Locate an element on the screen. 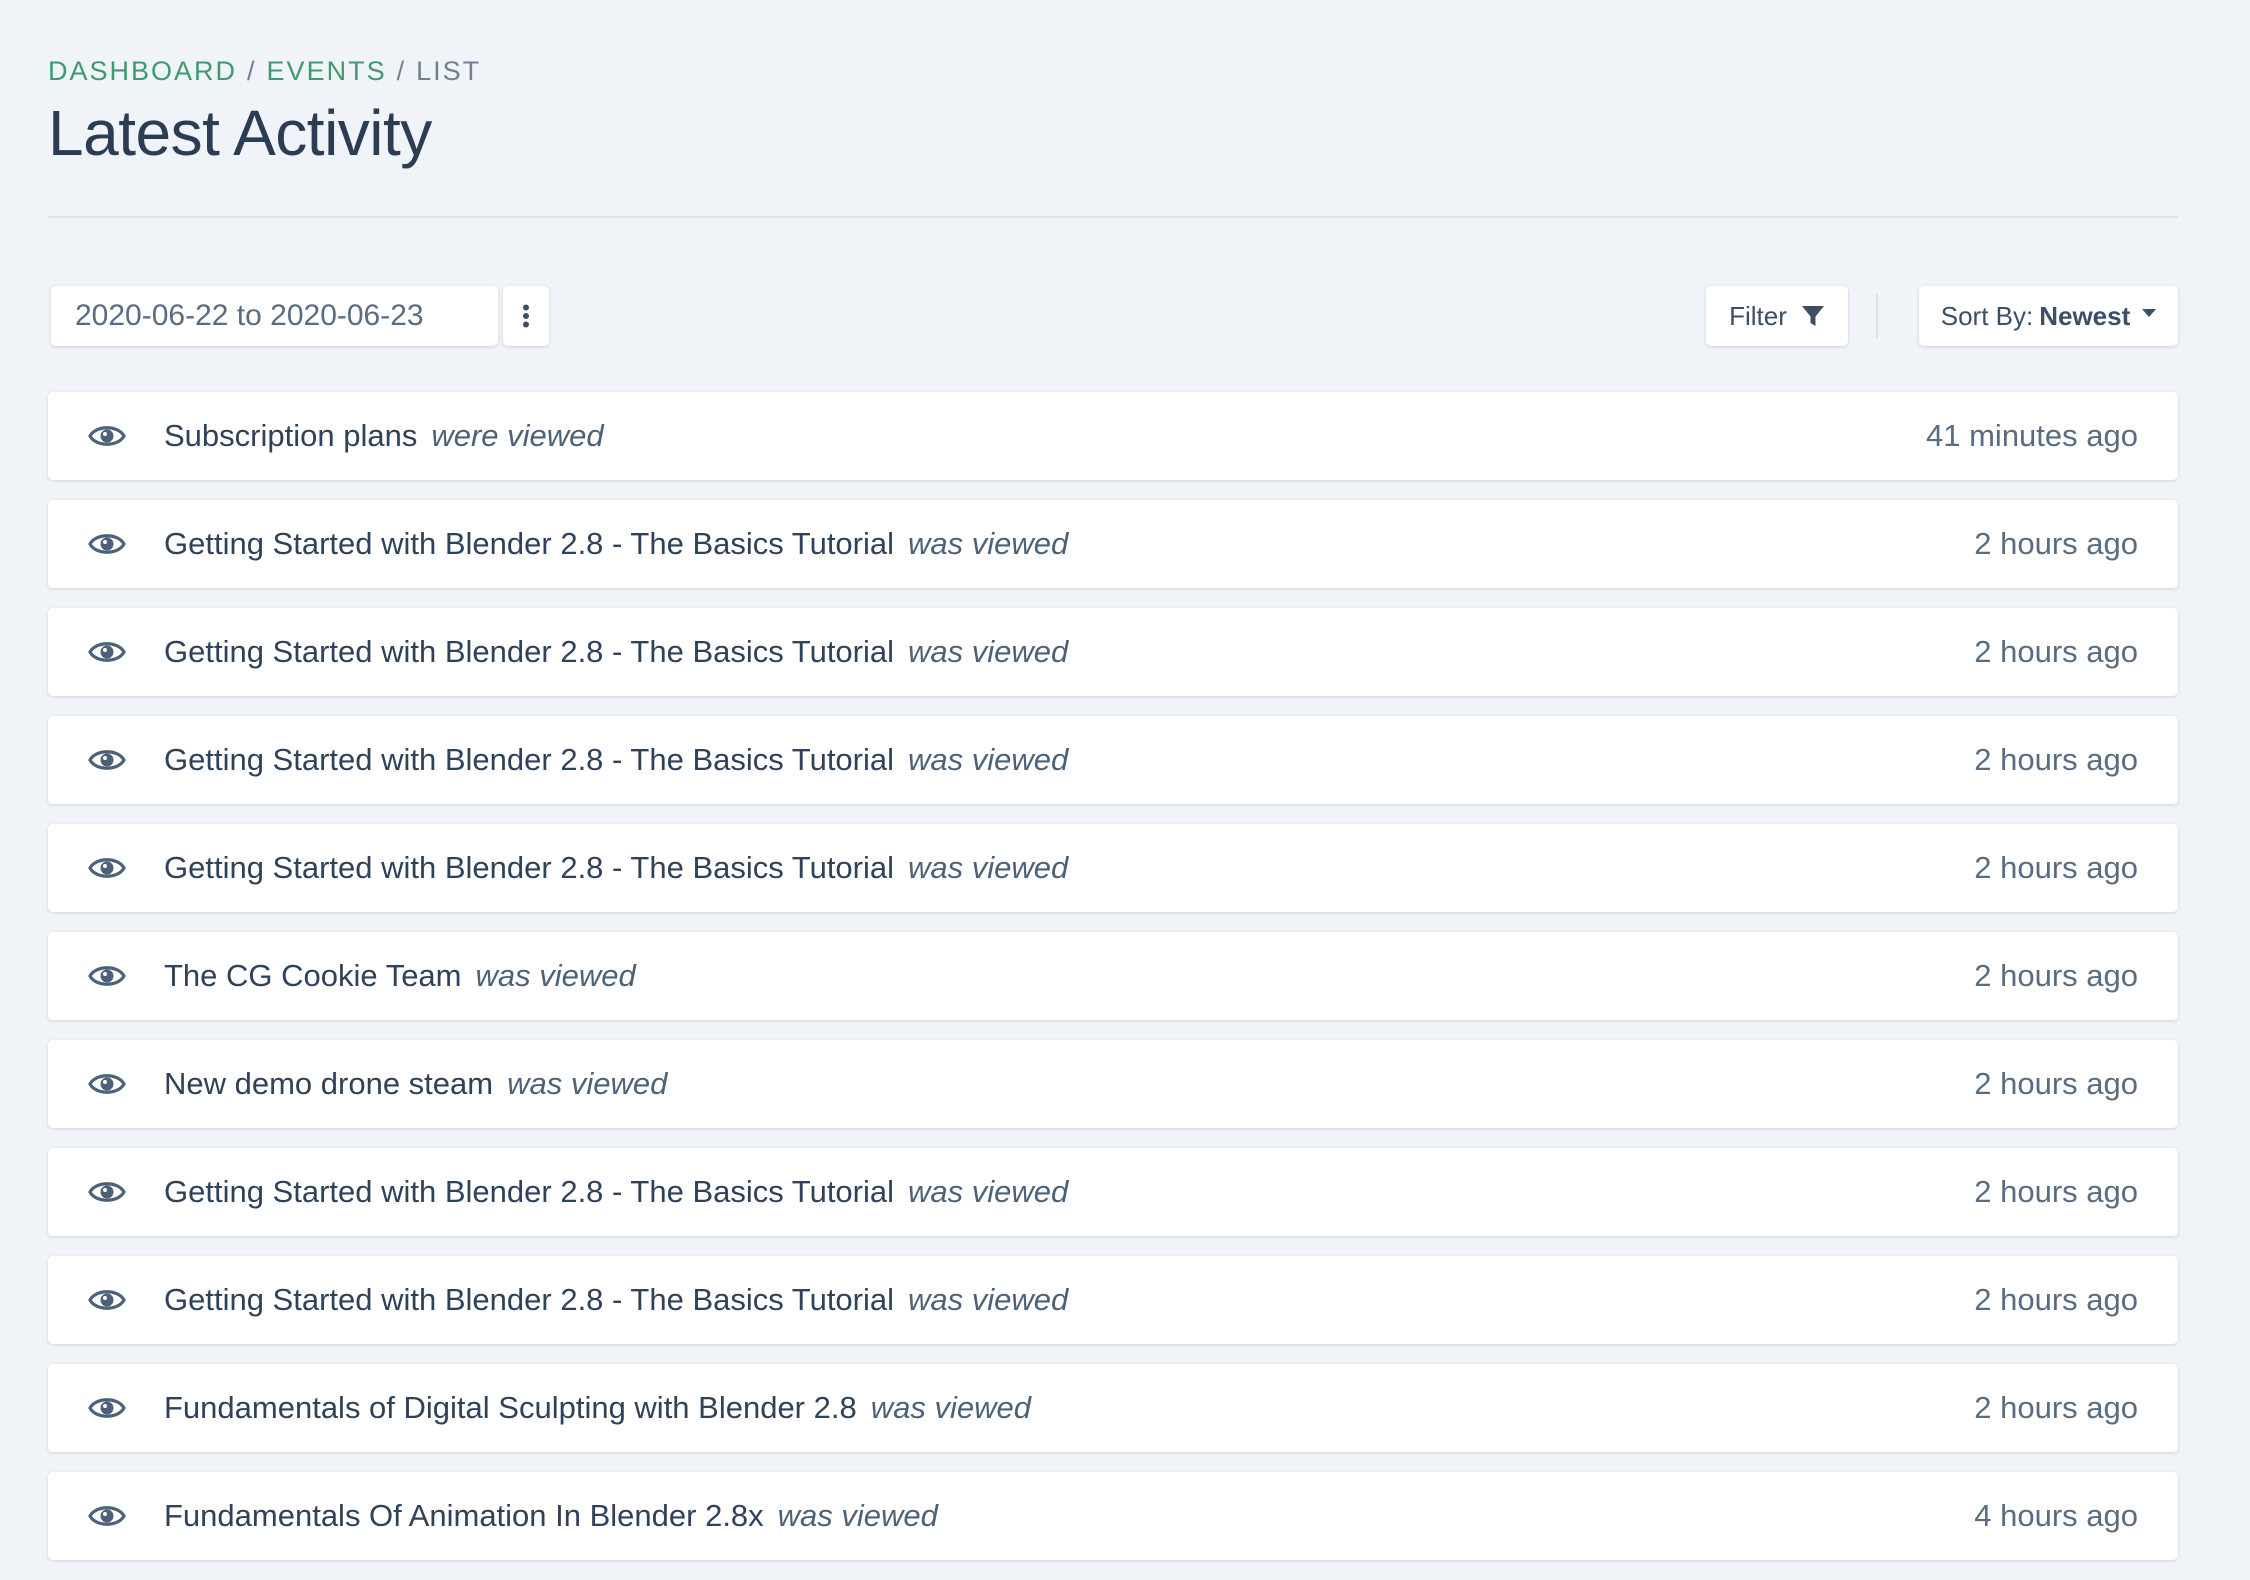 Image resolution: width=2250 pixels, height=1580 pixels. sort-prefix: Sort By: is located at coordinates (1987, 315).